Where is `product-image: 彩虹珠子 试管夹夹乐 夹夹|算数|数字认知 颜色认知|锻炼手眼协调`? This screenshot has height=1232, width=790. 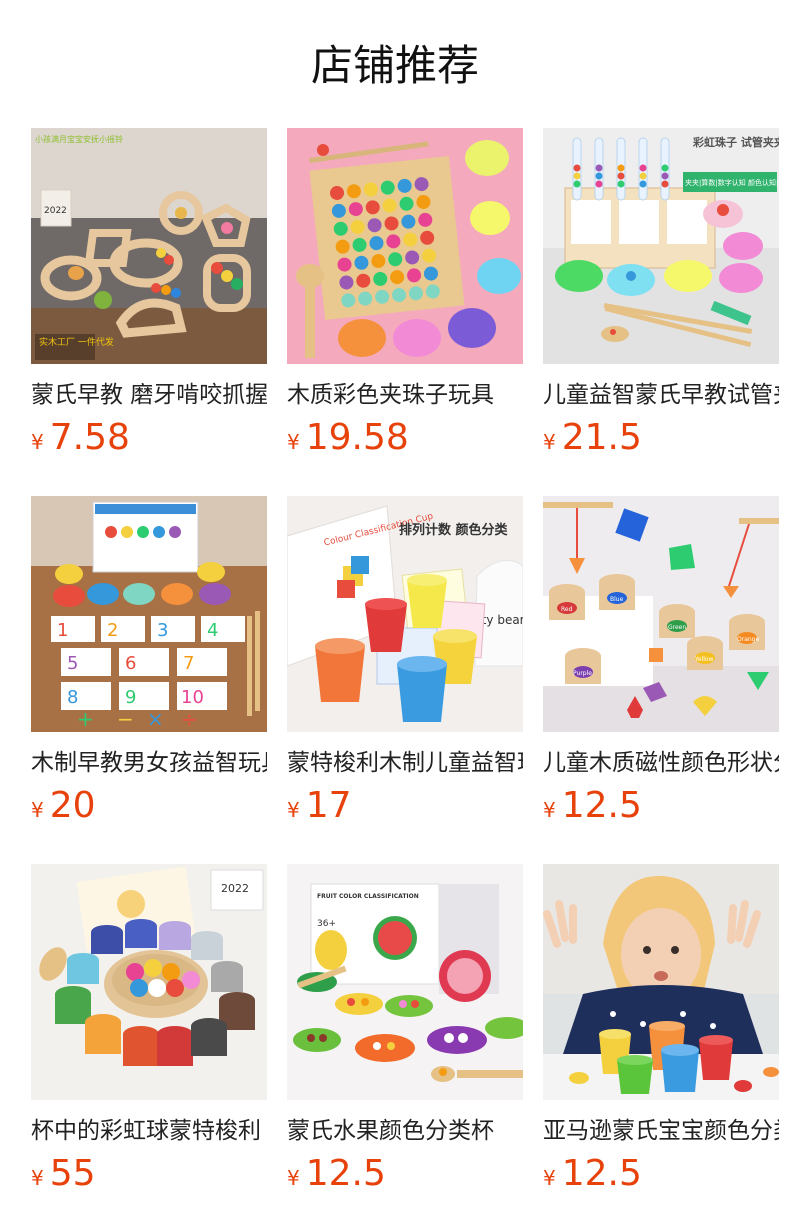
product-image: 彩虹珠子 试管夹夹乐 夹夹|算数|数字认知 颜色认知|锻炼手眼协调 is located at coordinates (661, 246).